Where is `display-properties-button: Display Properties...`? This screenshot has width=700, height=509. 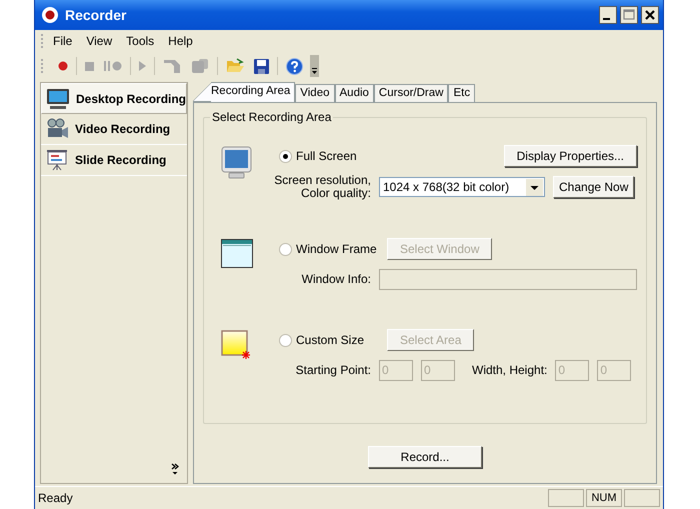
display-properties-button: Display Properties... is located at coordinates (570, 156).